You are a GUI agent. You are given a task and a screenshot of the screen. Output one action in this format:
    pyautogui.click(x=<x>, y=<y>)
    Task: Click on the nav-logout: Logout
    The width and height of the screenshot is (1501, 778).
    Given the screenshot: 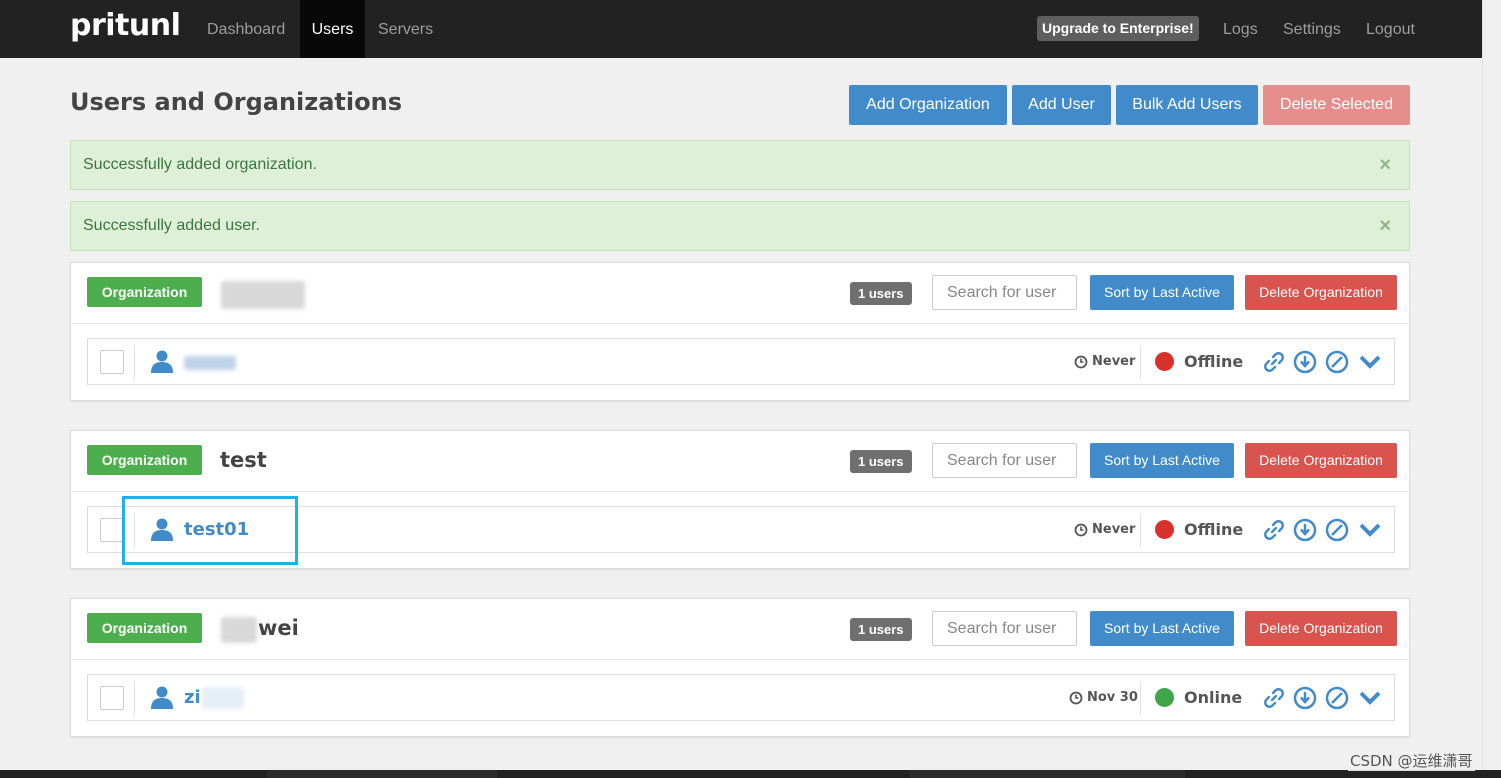 What is the action you would take?
    pyautogui.click(x=1390, y=29)
    